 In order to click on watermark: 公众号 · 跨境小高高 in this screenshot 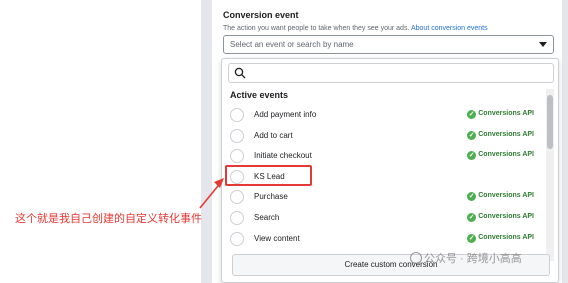, I will do `click(466, 258)`.